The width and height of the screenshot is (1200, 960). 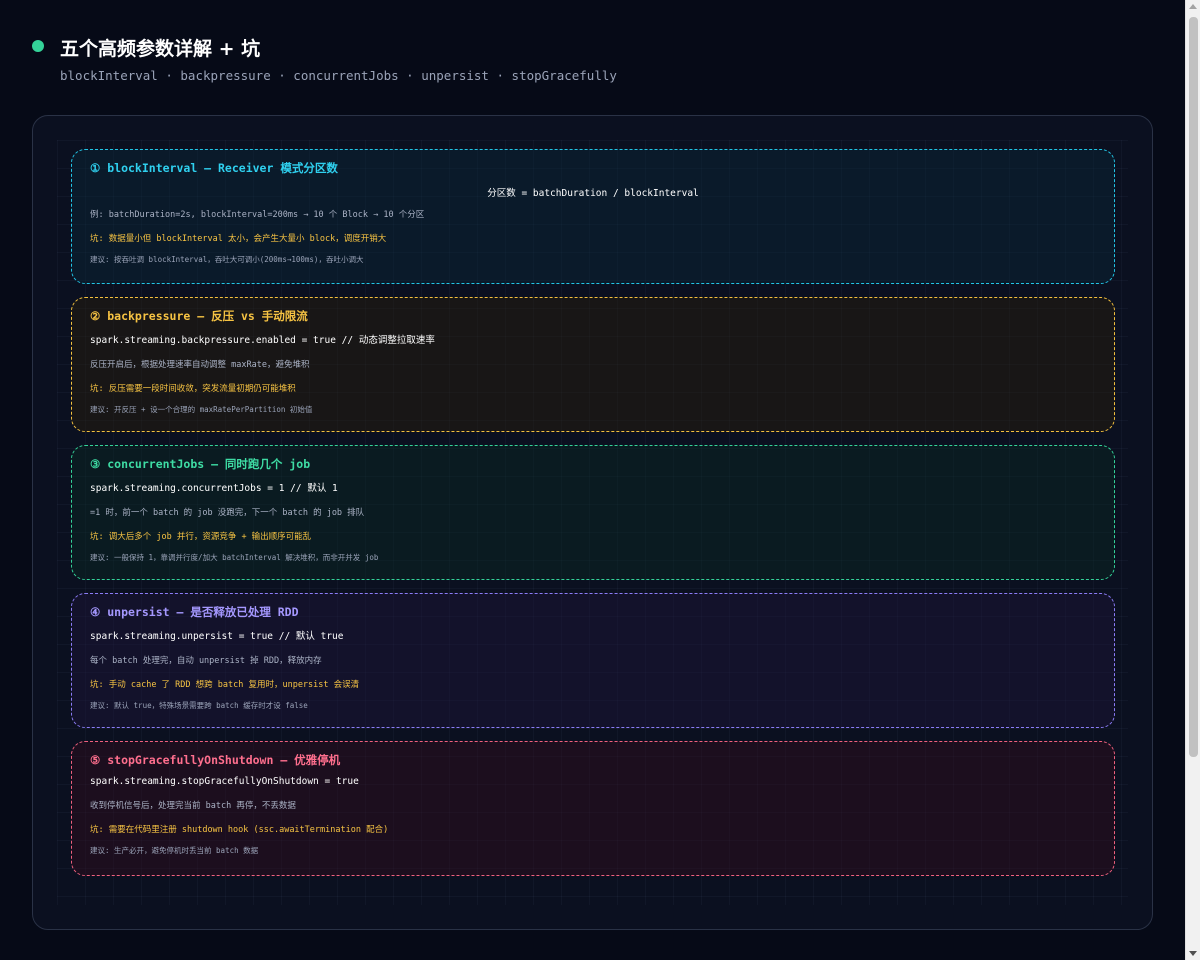 I want to click on card-title: ② backpressure — 反压 vs 手动限流, so click(x=199, y=316).